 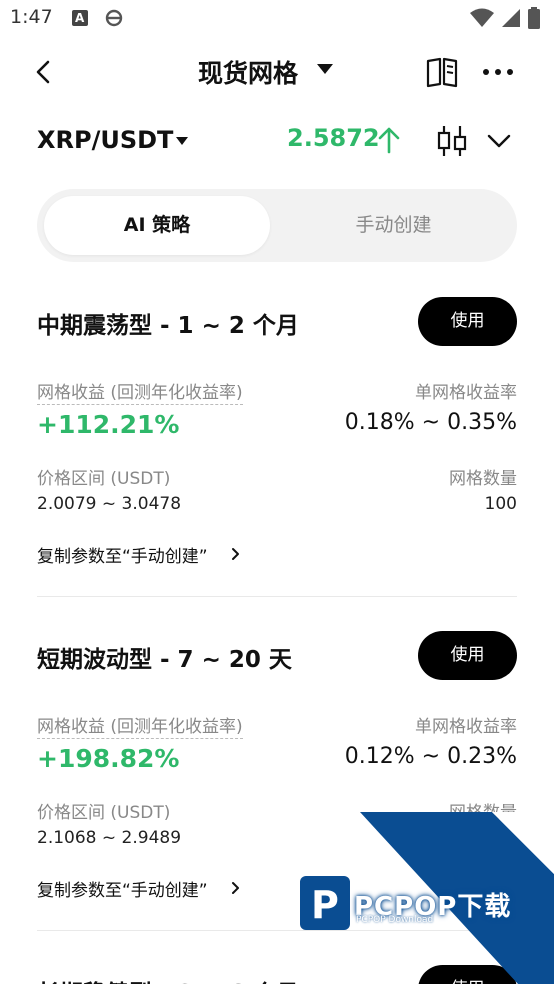 I want to click on watermark-logo: P PCPOP下载 PCPOP Download, so click(x=425, y=898).